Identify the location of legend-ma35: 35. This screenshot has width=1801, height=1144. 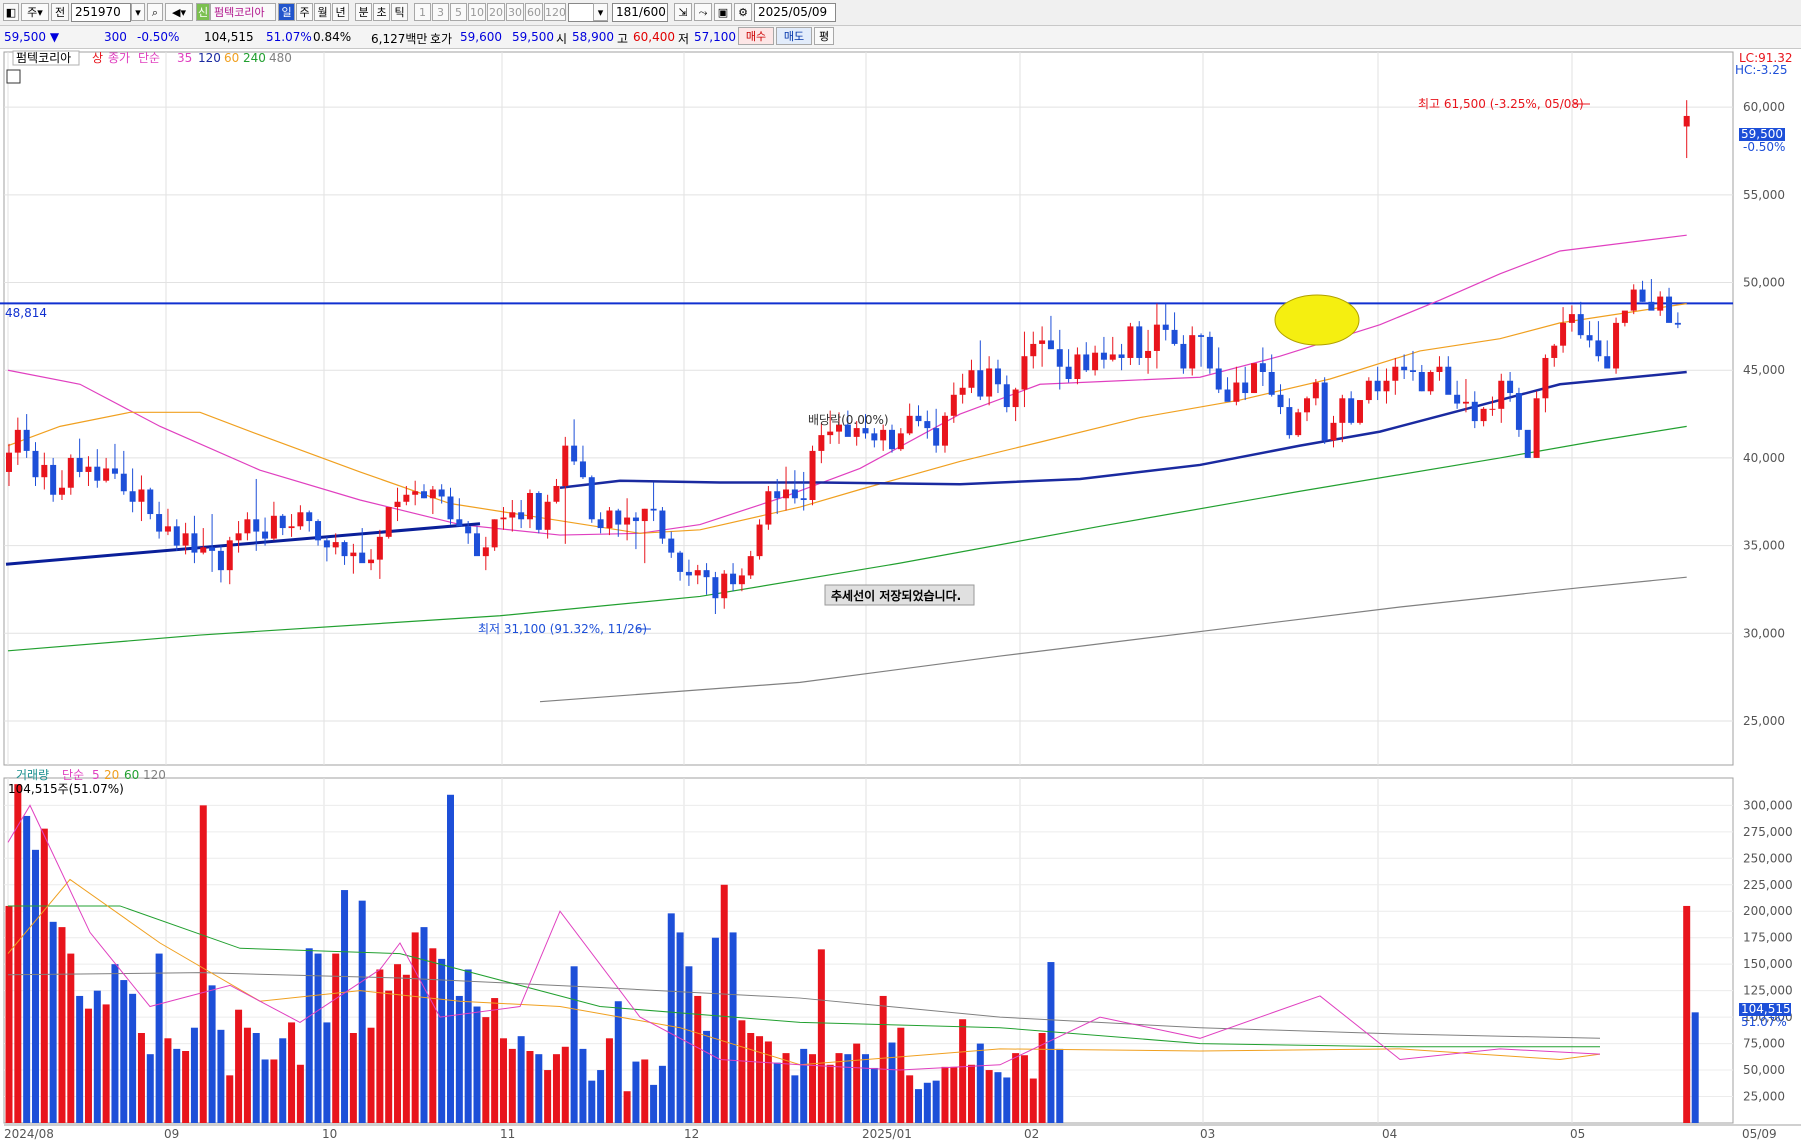
(184, 58).